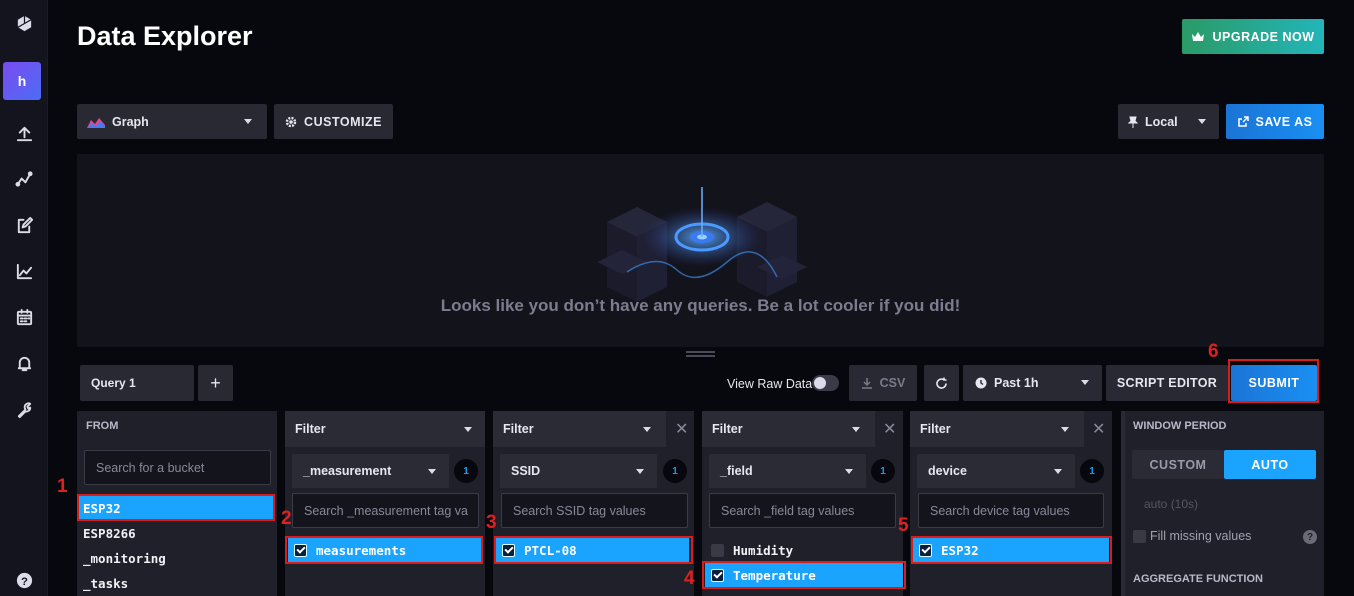  I want to click on custom-label: CUSTOM, so click(1178, 464).